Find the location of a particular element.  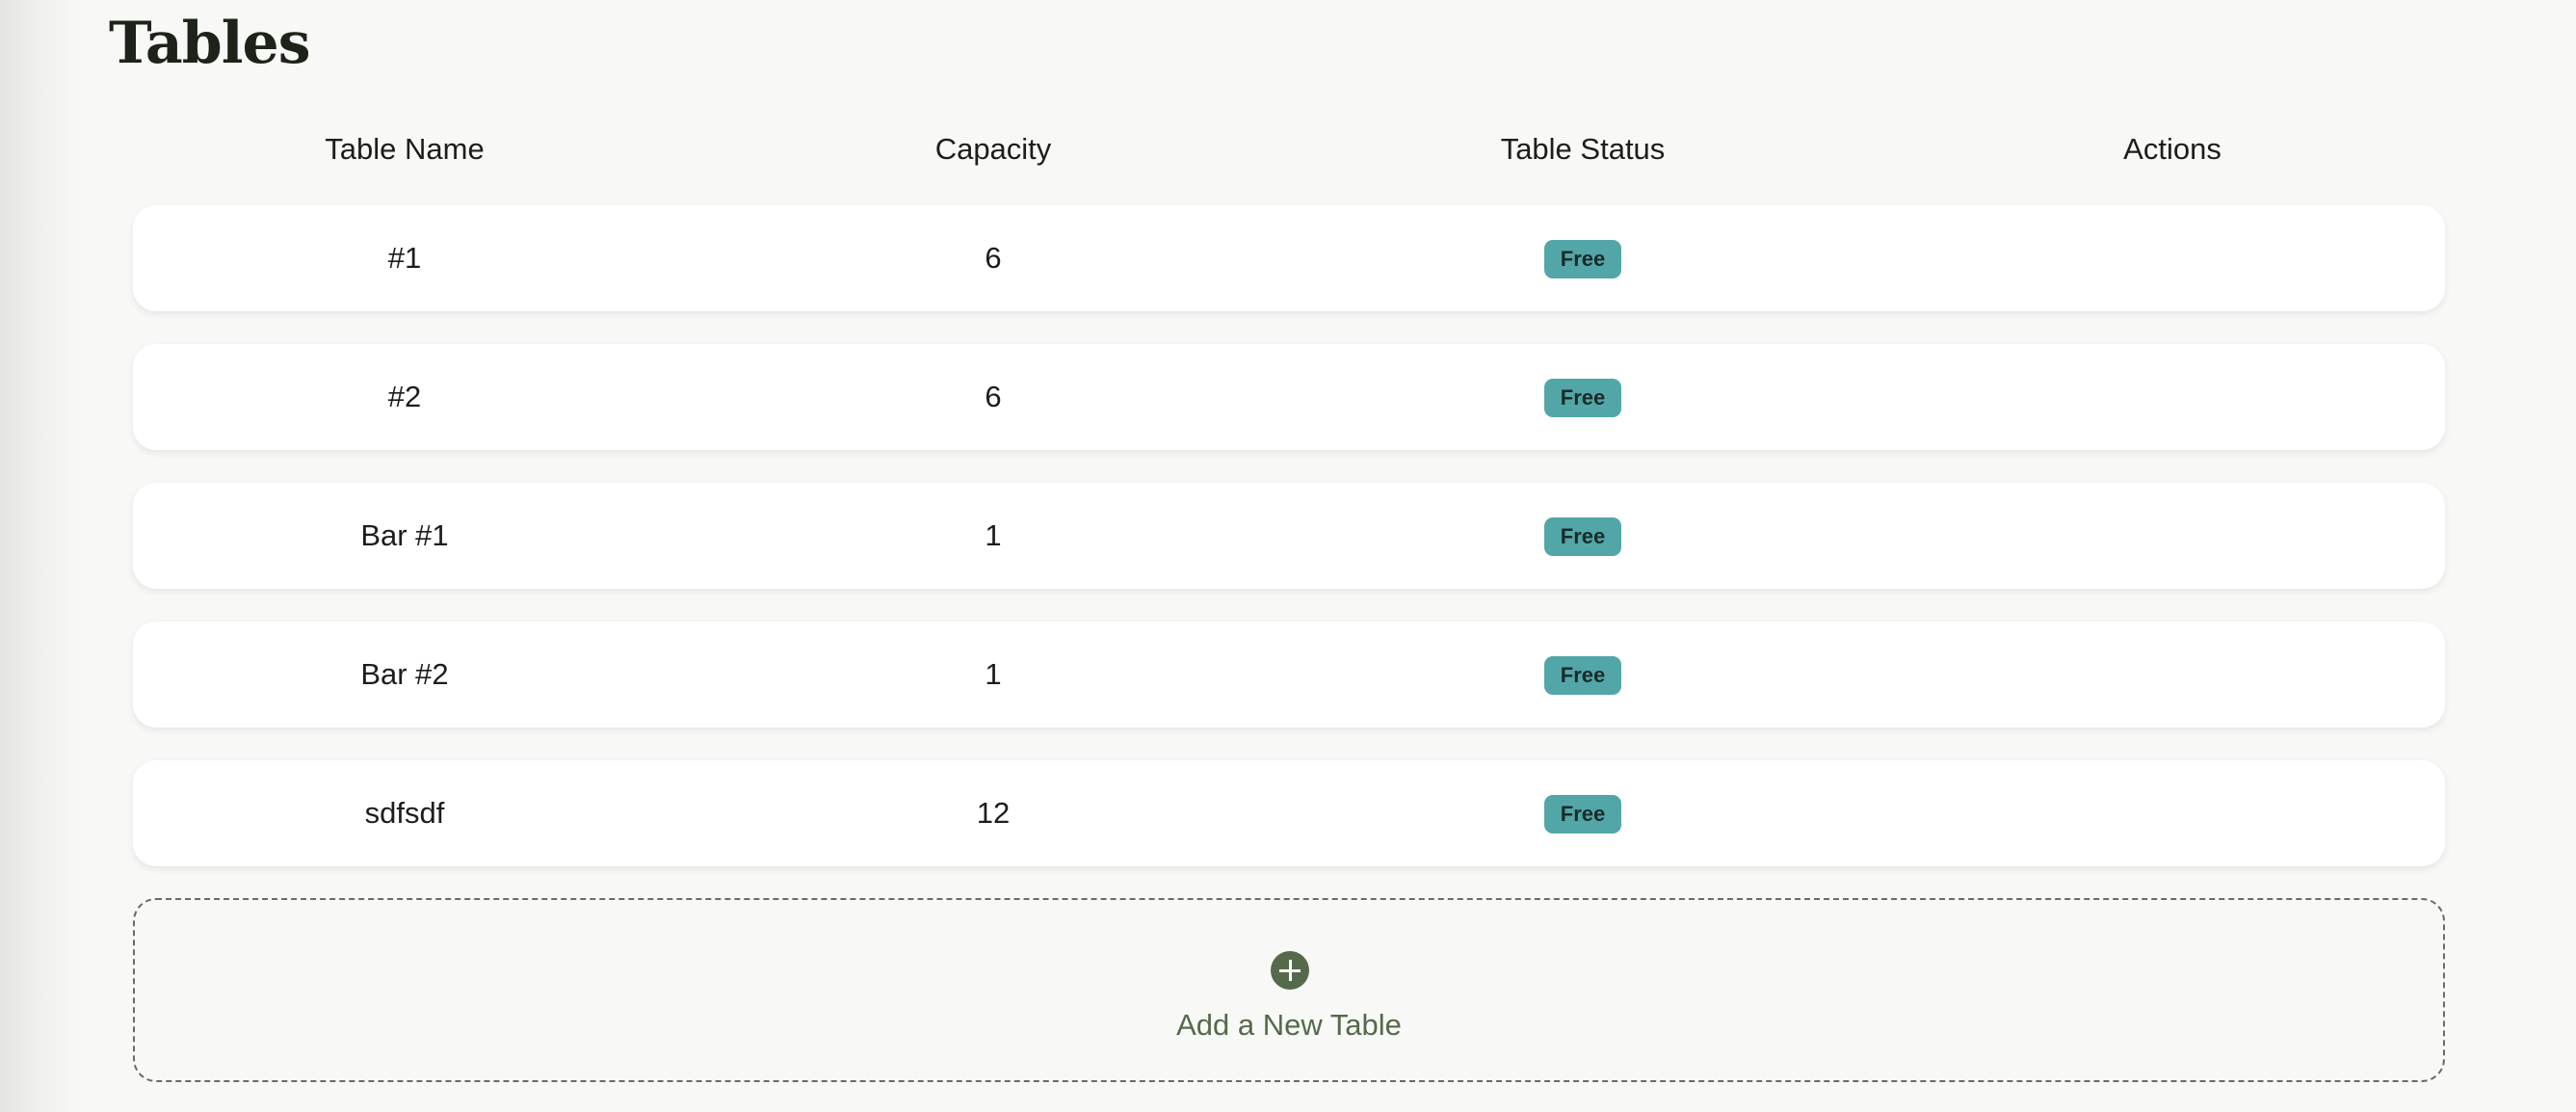

table-name-cell: Bar #2 is located at coordinates (404, 674).